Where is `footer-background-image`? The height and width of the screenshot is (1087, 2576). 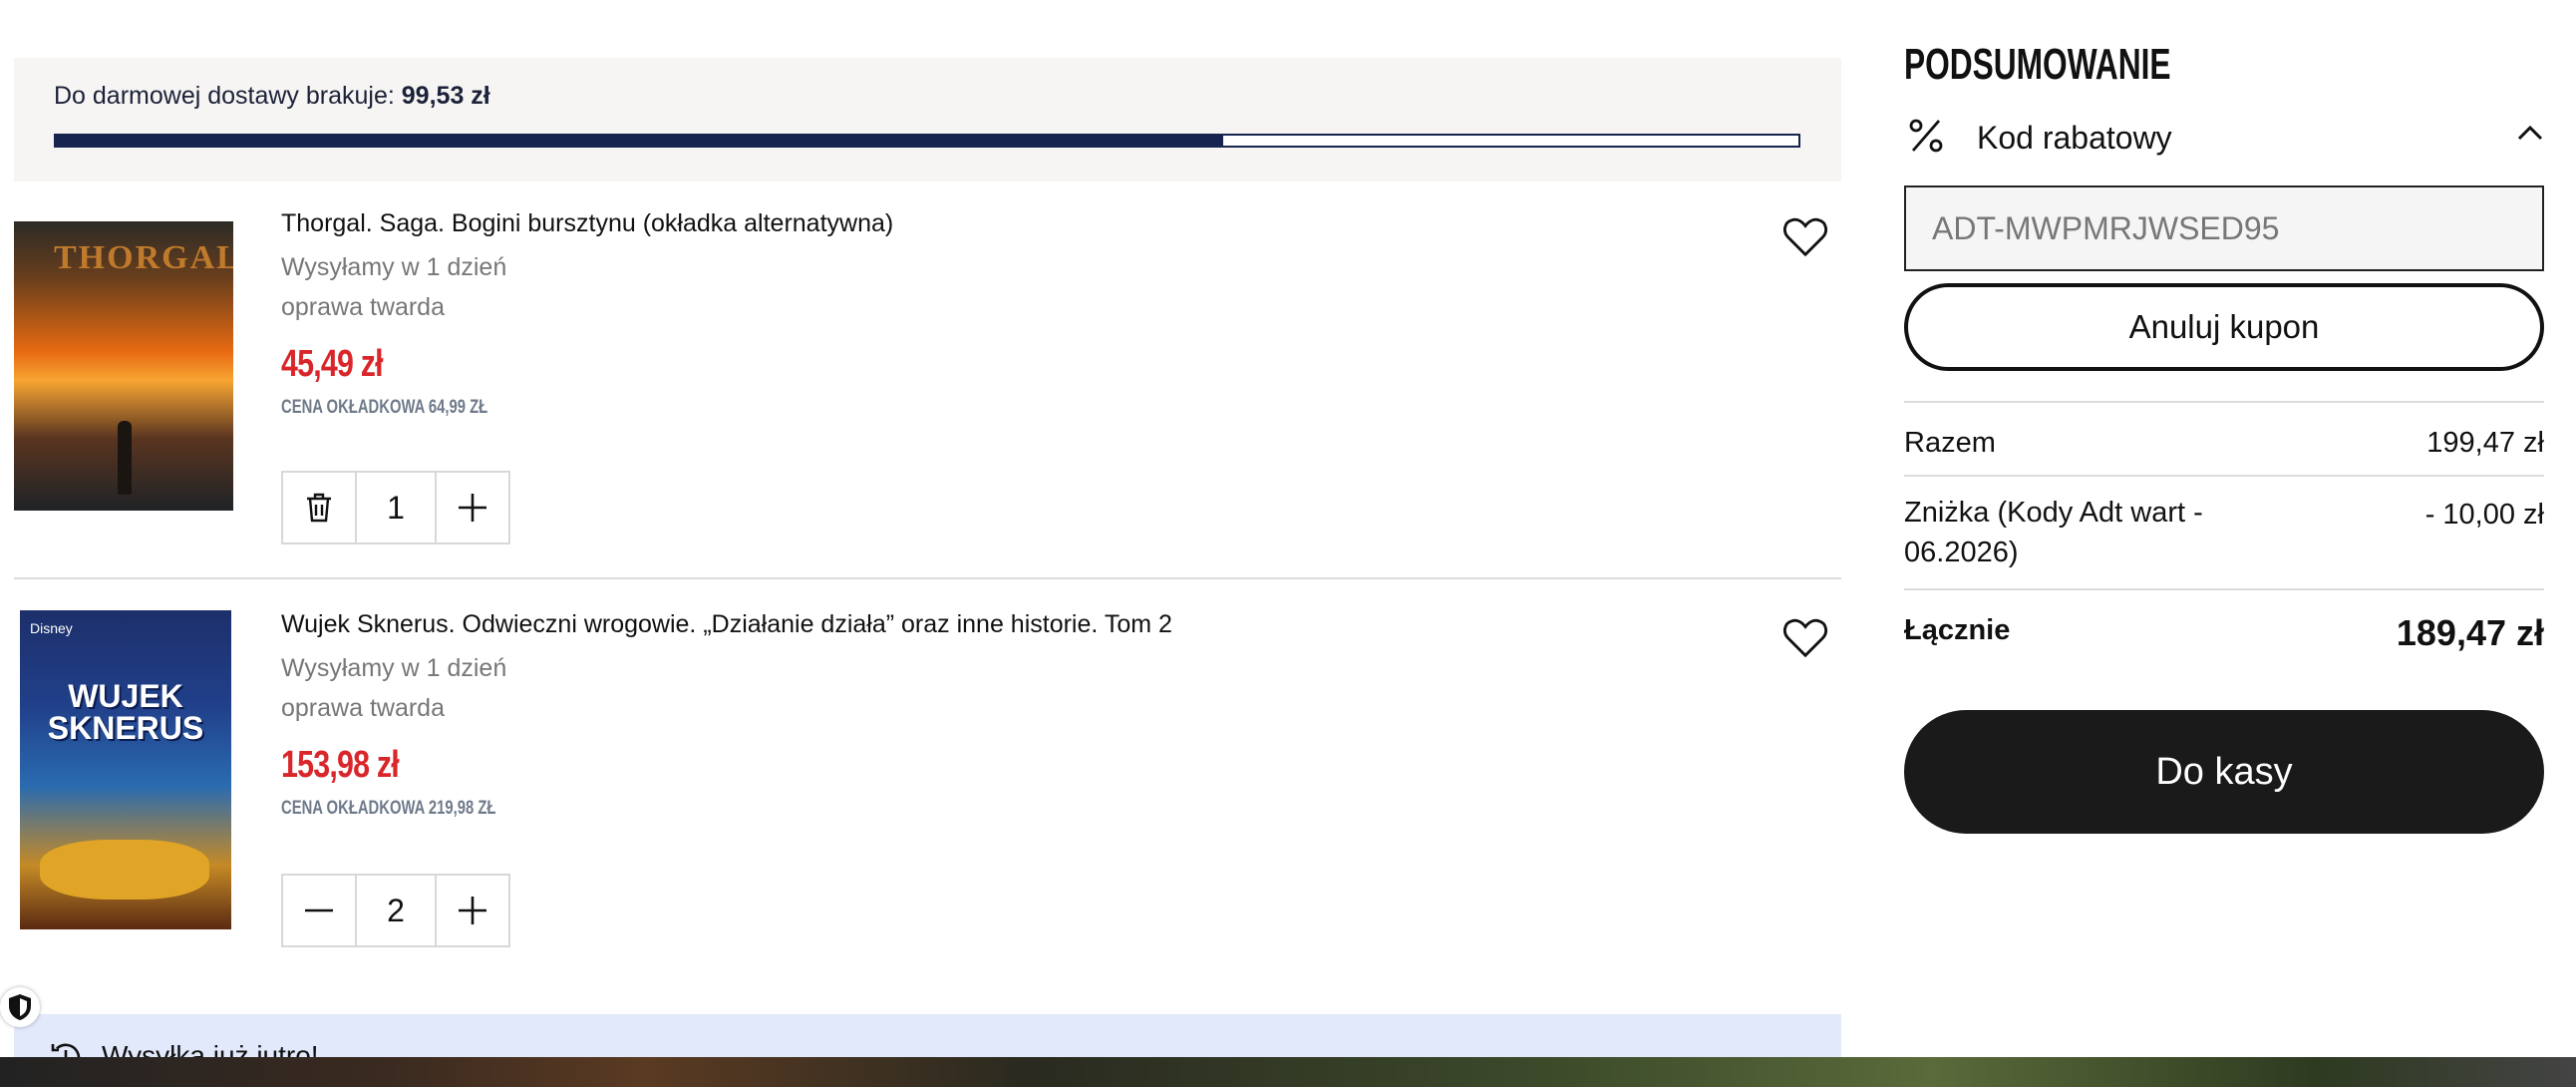
footer-background-image is located at coordinates (1288, 1072).